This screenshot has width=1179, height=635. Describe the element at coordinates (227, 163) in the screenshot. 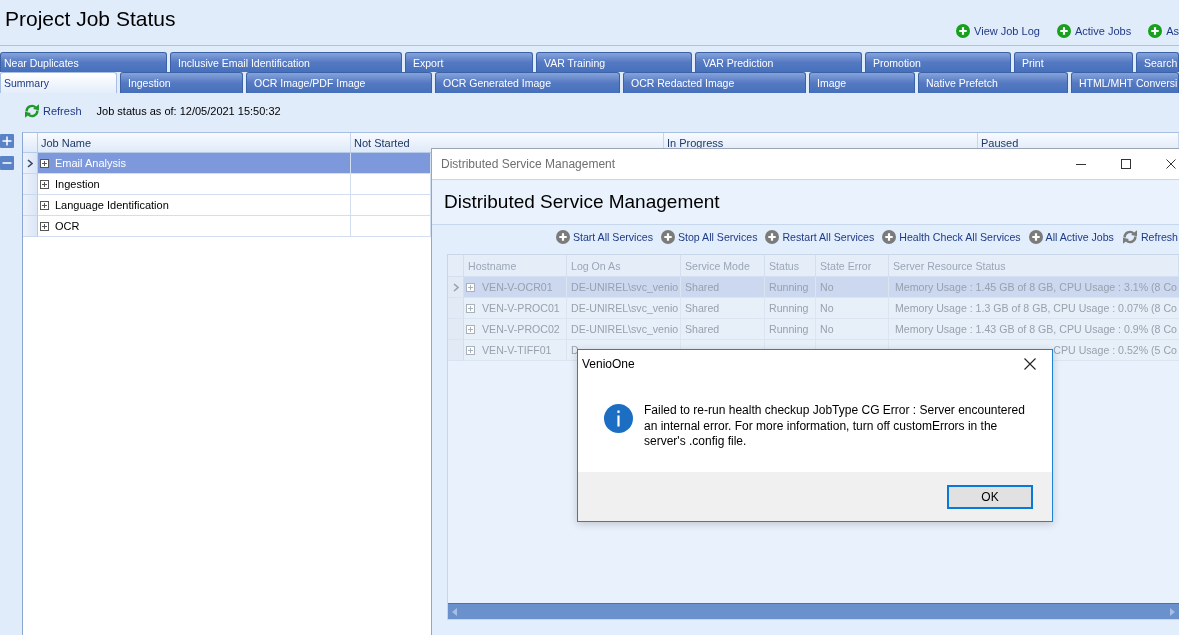

I see `table-row: Email Analysis` at that location.